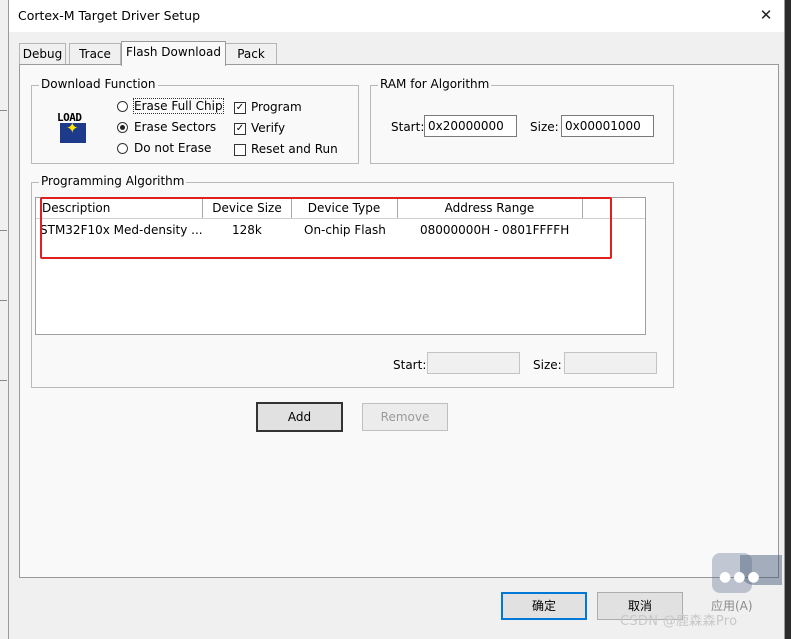 This screenshot has height=639, width=791. Describe the element at coordinates (410, 365) in the screenshot. I see `algo-start-label: Start:` at that location.